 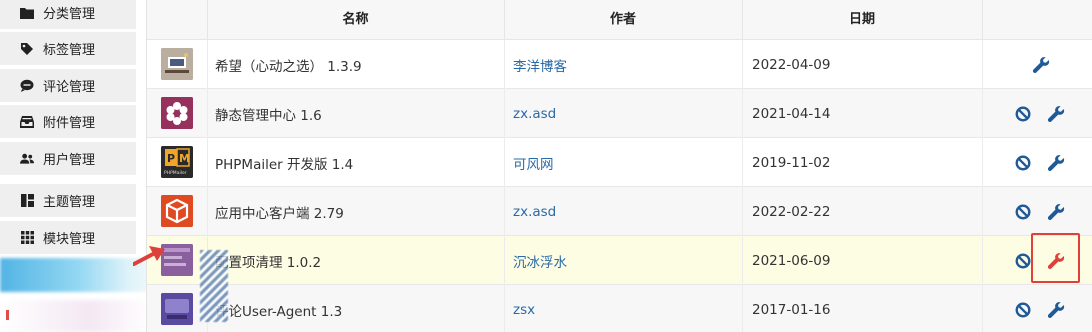 What do you see at coordinates (791, 309) in the screenshot?
I see `plugin-date: 2017-01-16` at bounding box center [791, 309].